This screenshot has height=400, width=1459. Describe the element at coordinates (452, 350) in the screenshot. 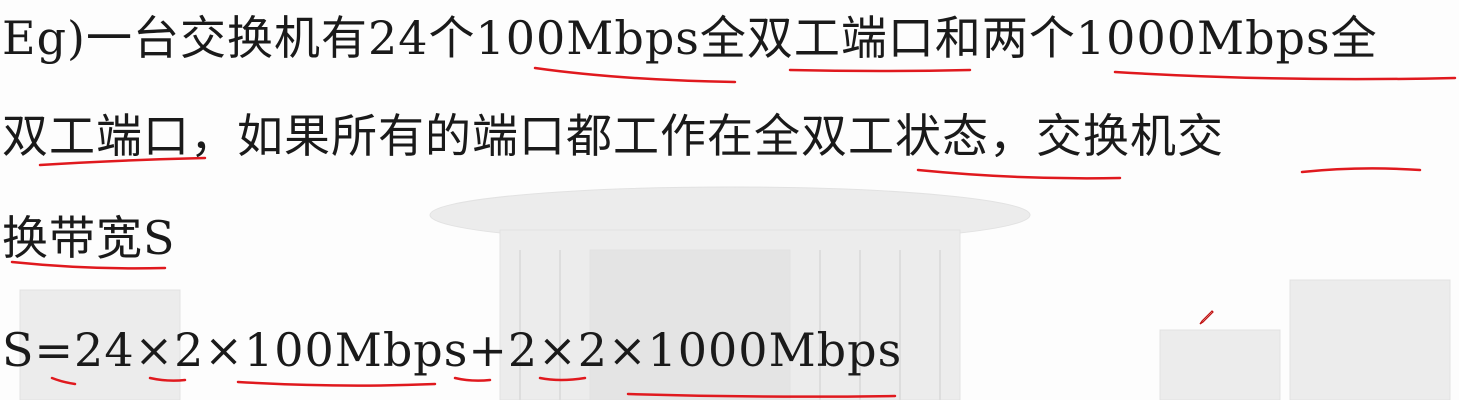

I see `formula-line: S=24×2×100Mbps+2×2×1000Mbps` at that location.